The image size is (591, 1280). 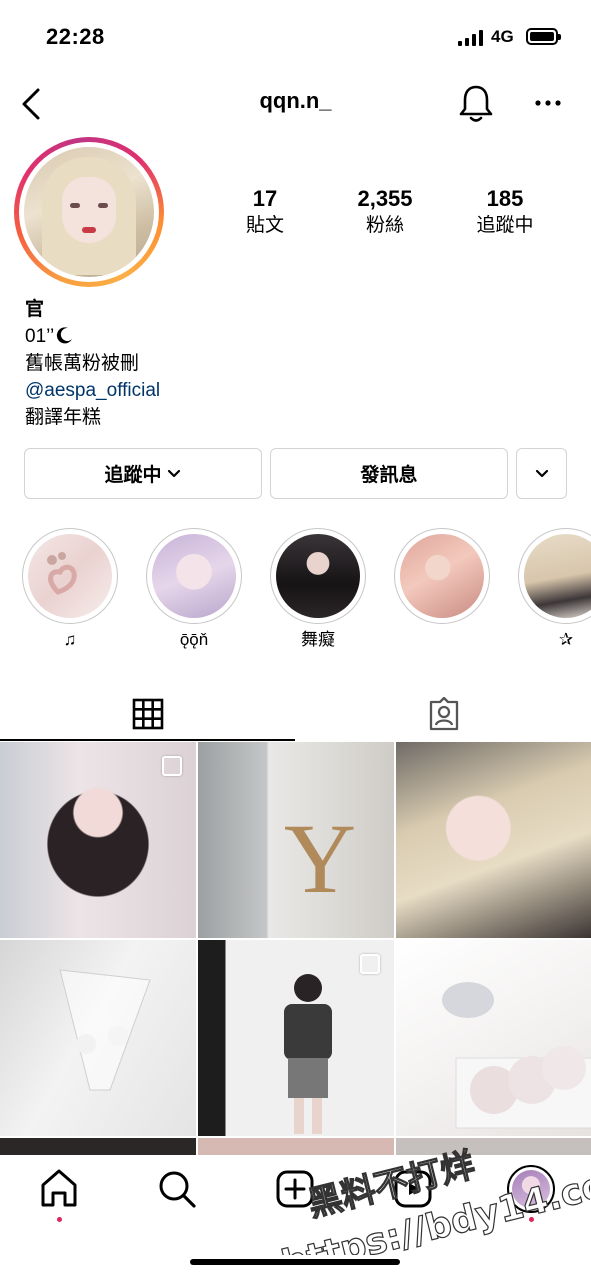 I want to click on highlight-item: ǭǭň, so click(x=194, y=589).